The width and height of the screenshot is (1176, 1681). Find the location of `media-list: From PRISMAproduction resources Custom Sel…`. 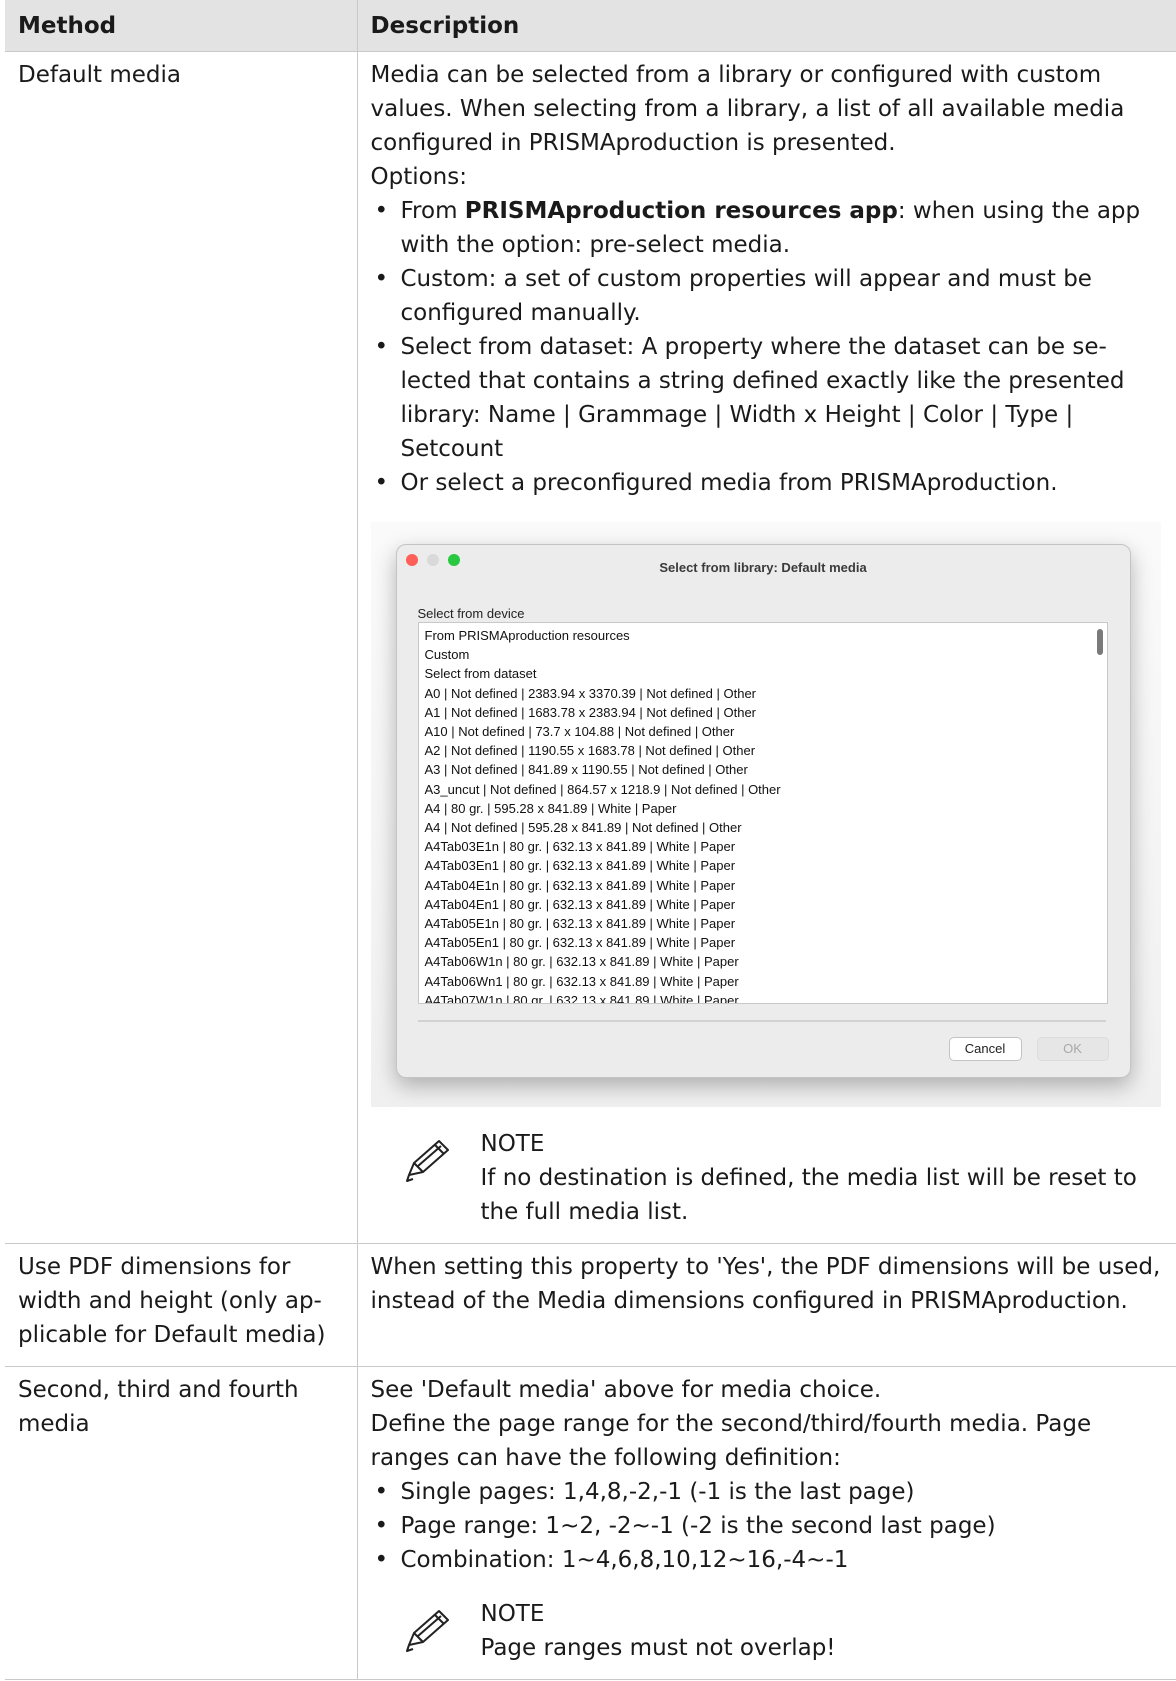

media-list: From PRISMAproduction resources Custom Sel… is located at coordinates (762, 813).